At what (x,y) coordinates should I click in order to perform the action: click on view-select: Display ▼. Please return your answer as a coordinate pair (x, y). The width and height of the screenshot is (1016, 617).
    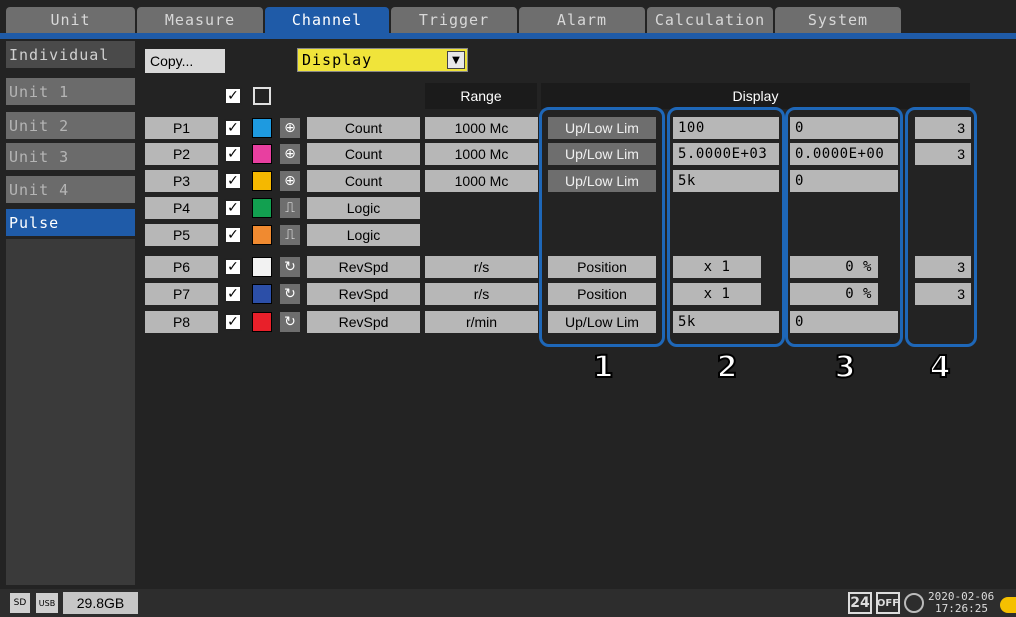
    Looking at the image, I should click on (382, 60).